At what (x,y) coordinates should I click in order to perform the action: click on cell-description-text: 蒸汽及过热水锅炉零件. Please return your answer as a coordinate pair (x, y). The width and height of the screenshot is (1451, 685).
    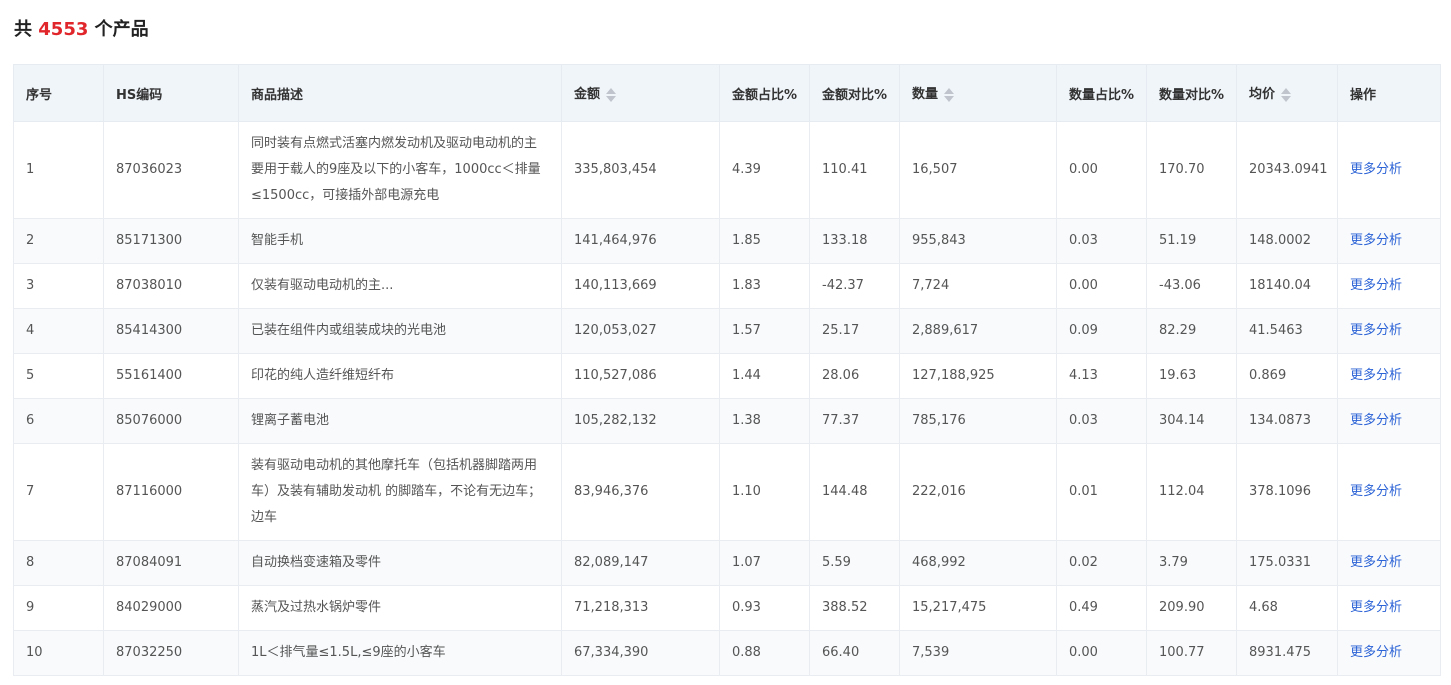
    Looking at the image, I should click on (316, 607).